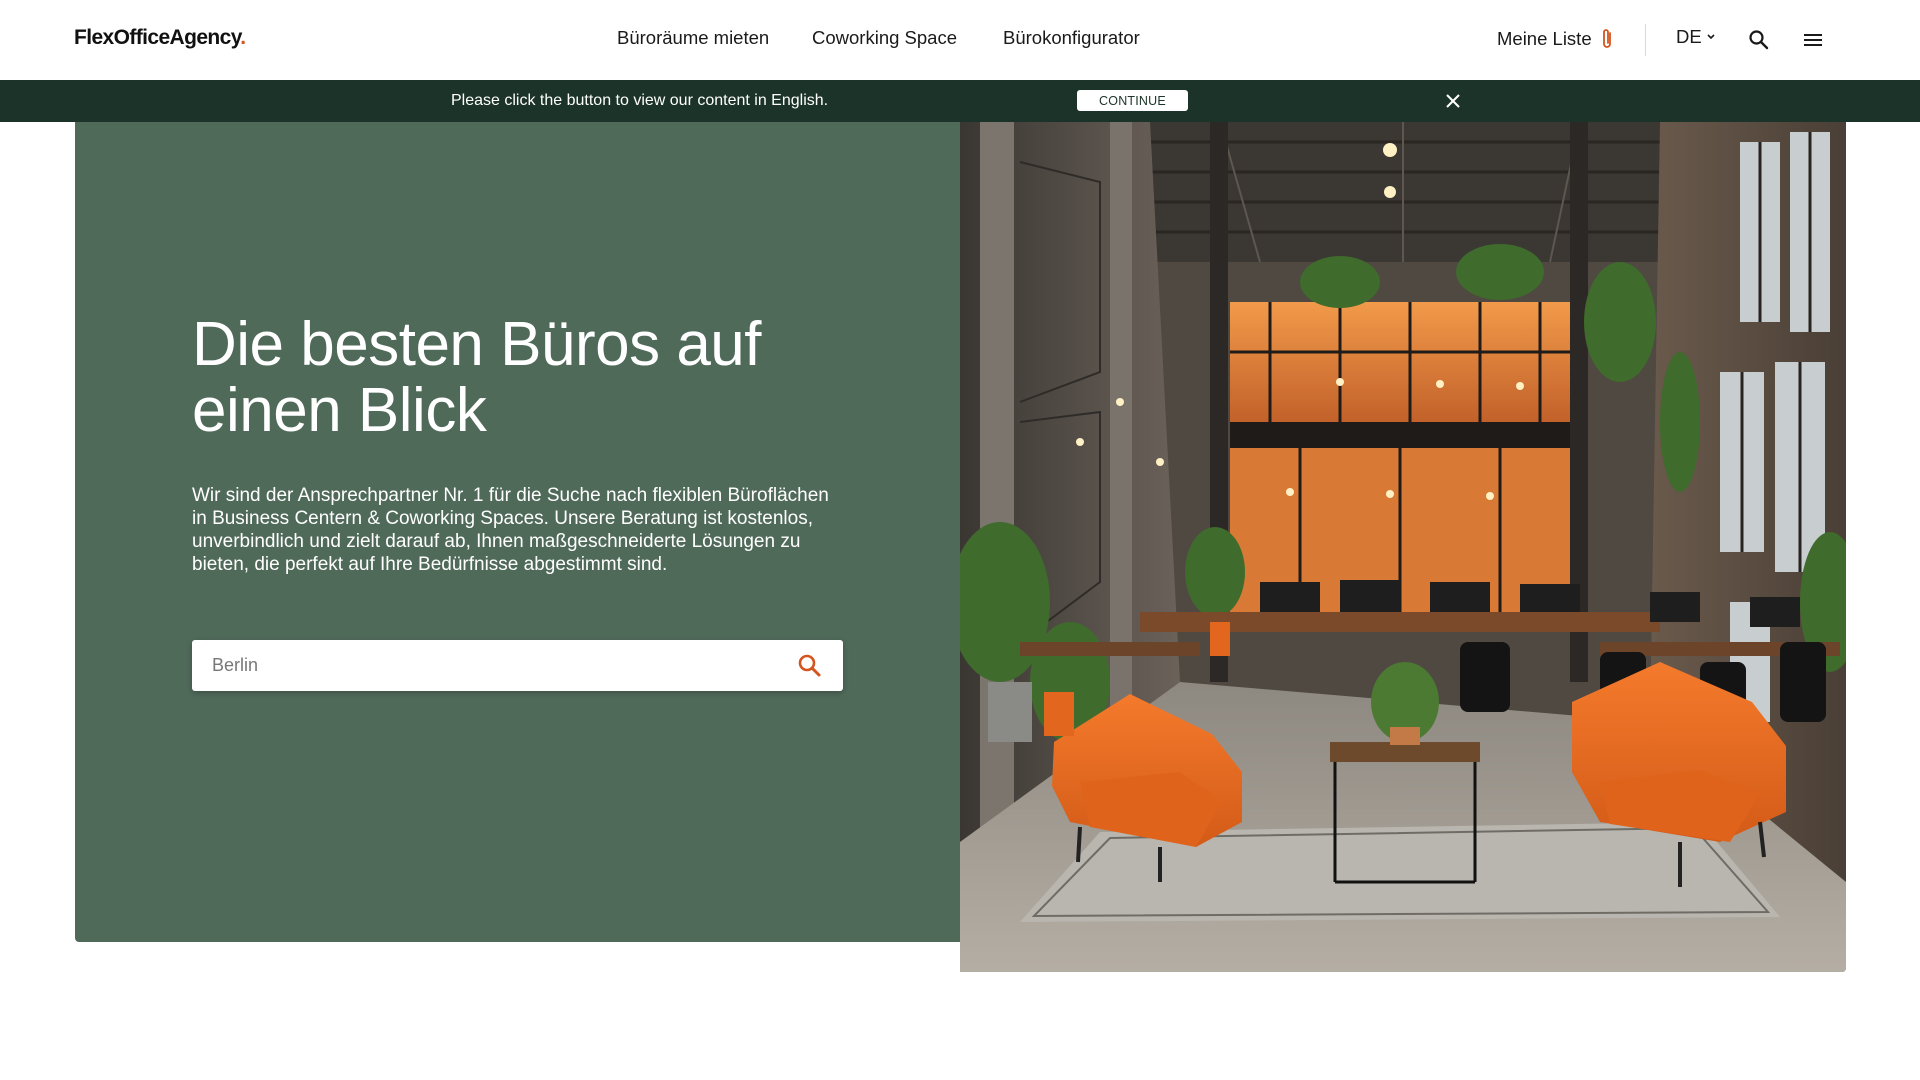 The image size is (1920, 1080). I want to click on location-search-input, so click(492, 665).